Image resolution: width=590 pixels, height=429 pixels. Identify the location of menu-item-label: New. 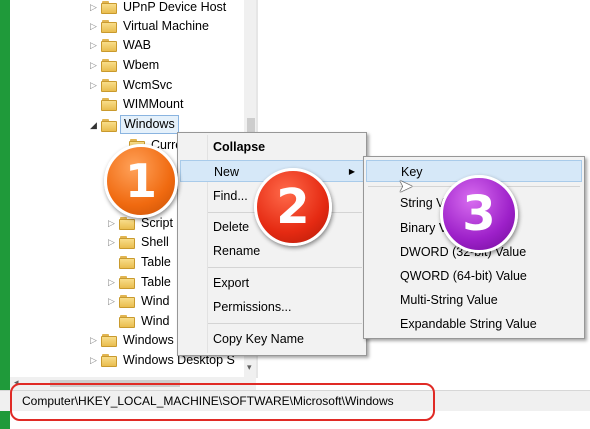
(227, 172).